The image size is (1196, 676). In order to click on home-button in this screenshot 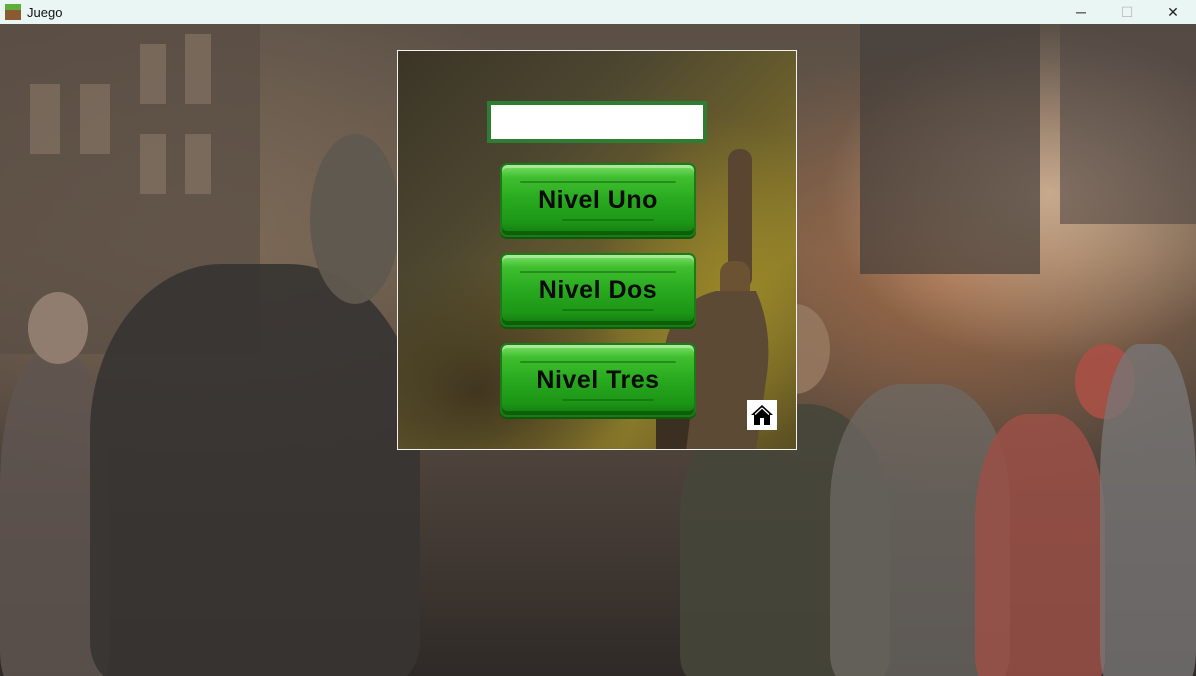, I will do `click(762, 415)`.